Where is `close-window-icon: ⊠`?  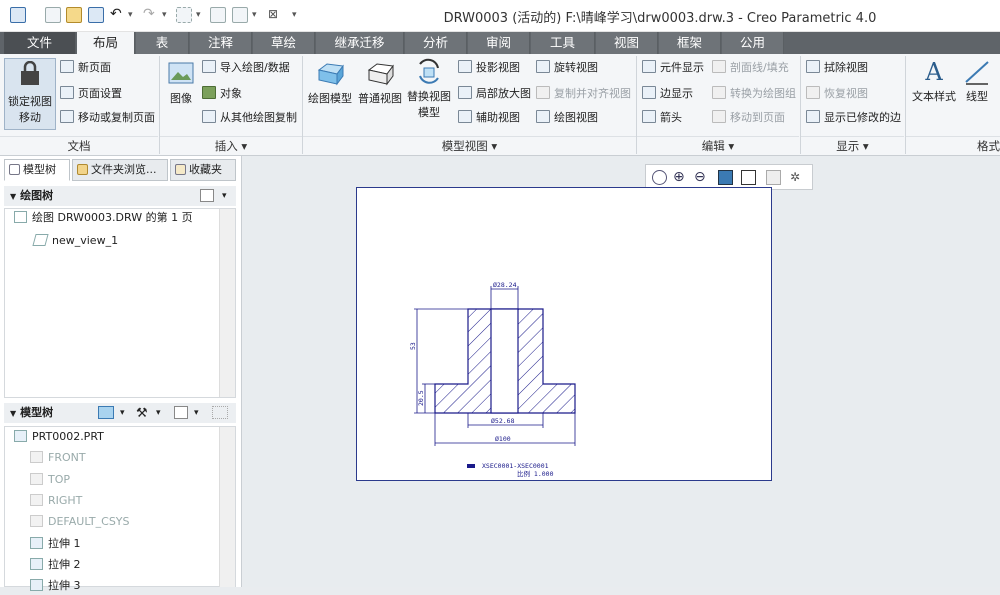
close-window-icon: ⊠ is located at coordinates (276, 15).